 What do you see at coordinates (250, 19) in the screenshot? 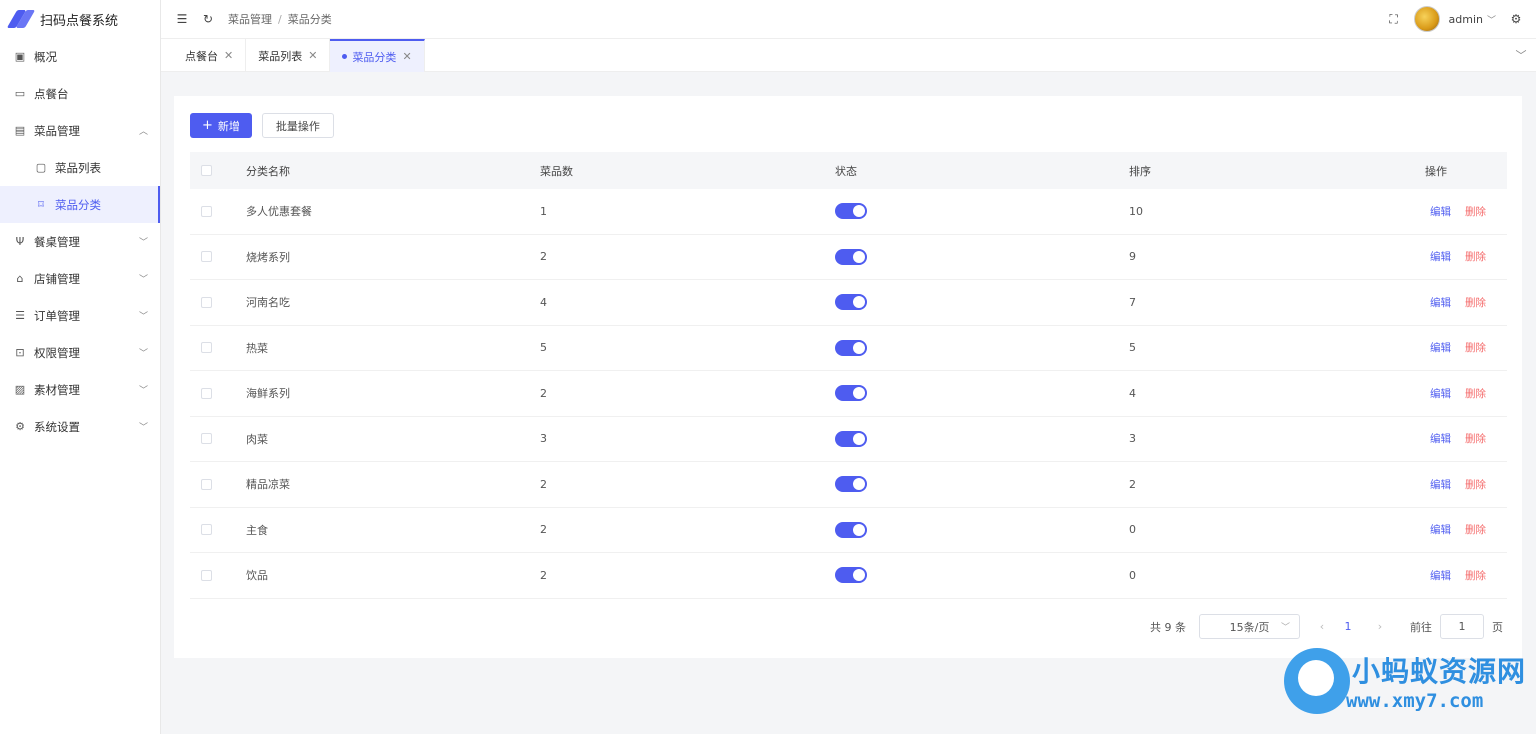
I see `breadcrumb-item: 菜品管理` at bounding box center [250, 19].